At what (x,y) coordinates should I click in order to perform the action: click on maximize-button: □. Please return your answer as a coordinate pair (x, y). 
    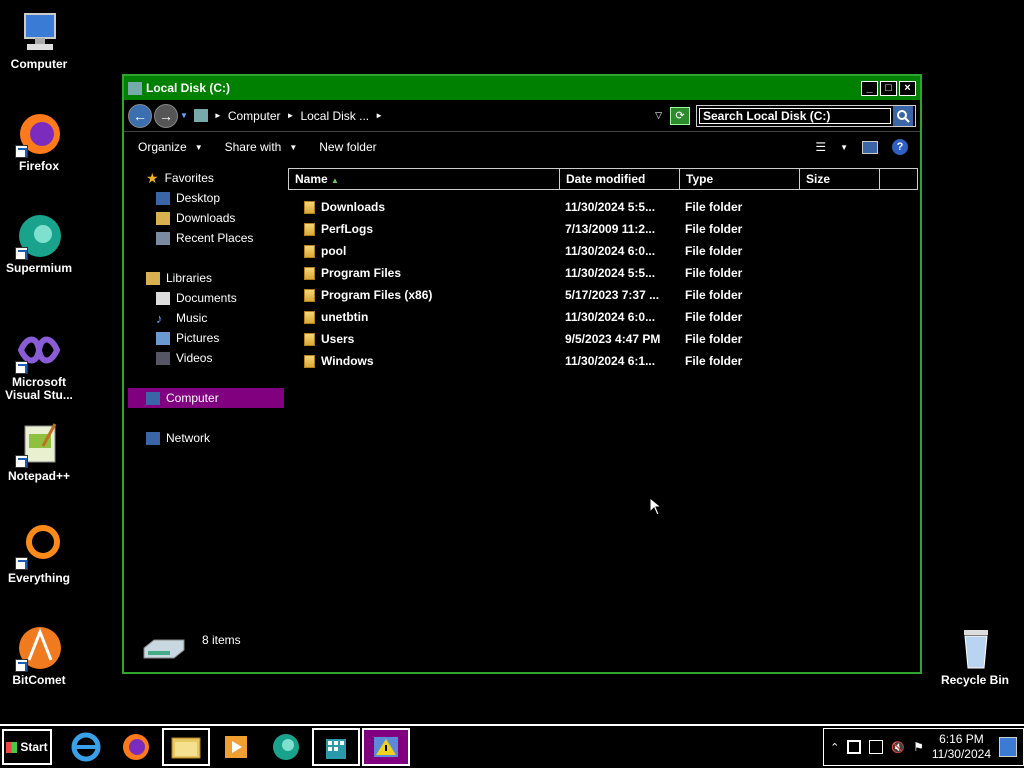
    Looking at the image, I should click on (888, 88).